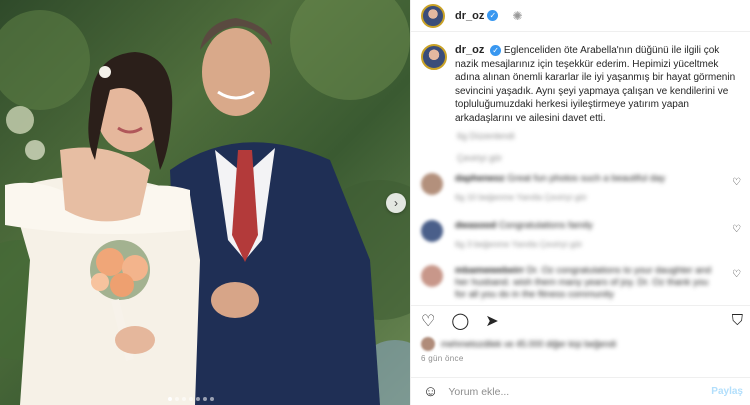 This screenshot has width=750, height=405. Describe the element at coordinates (586, 178) in the screenshot. I see `comment-text: Great fun photos such a beautiful day` at that location.